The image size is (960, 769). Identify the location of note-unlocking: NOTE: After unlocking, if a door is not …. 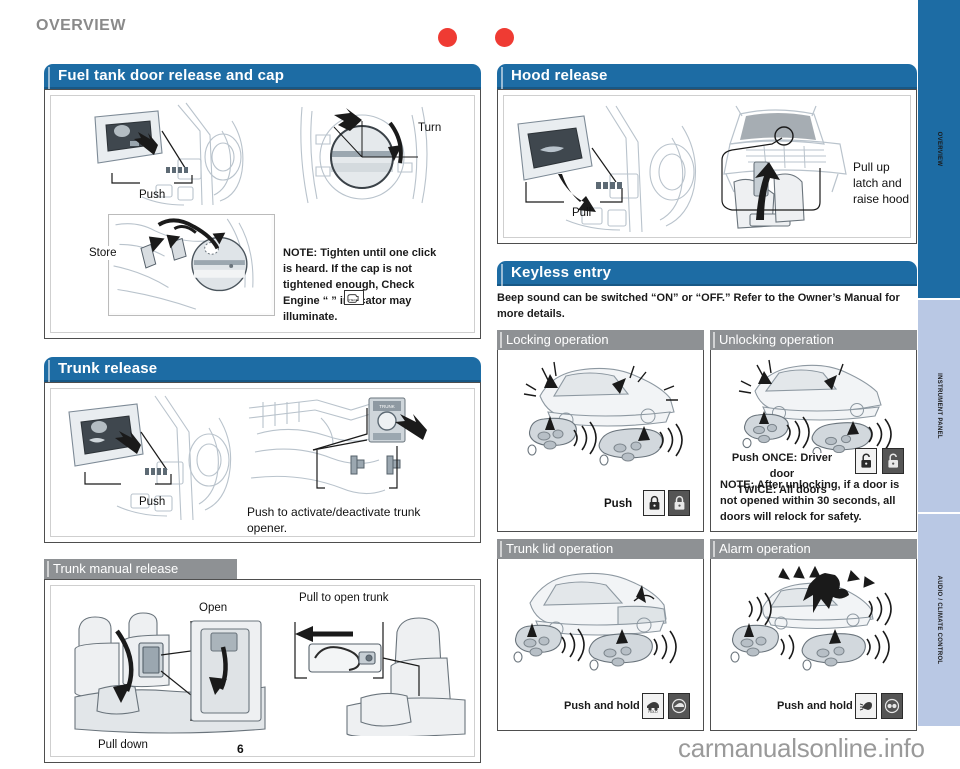
(810, 500).